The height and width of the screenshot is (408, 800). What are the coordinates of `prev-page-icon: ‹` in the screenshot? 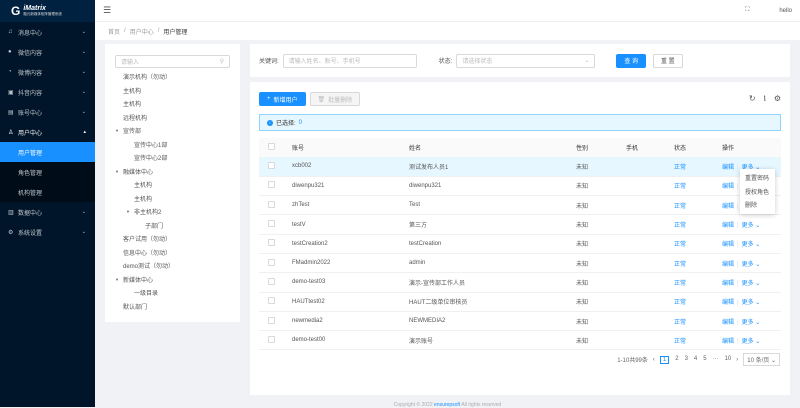 It's located at (654, 360).